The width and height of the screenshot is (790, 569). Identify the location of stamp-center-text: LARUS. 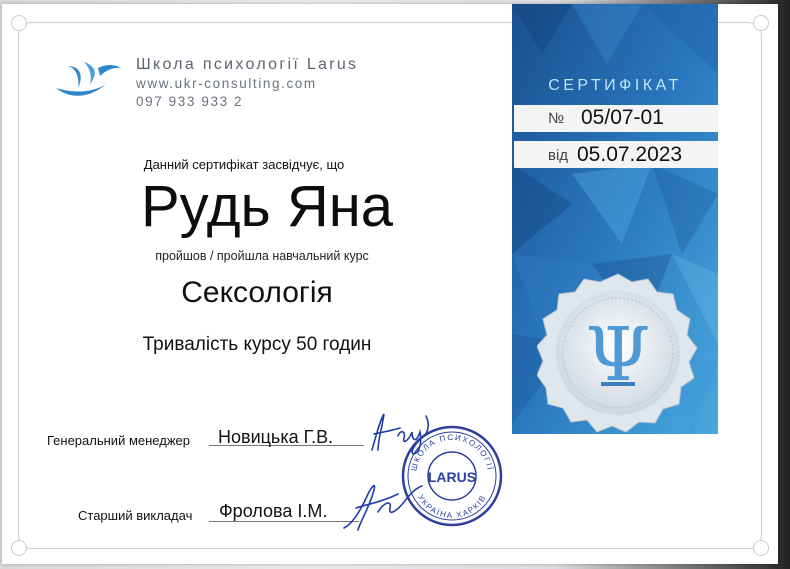
(452, 477).